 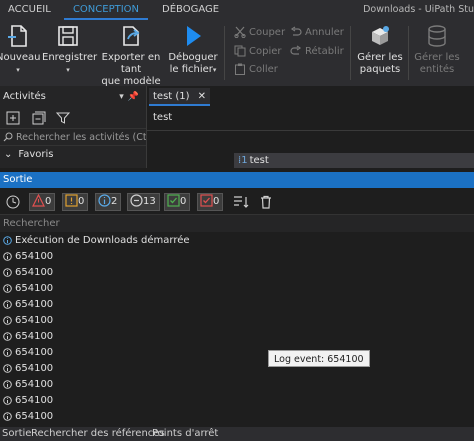 What do you see at coordinates (16, 434) in the screenshot?
I see `tab-output: Sortie` at bounding box center [16, 434].